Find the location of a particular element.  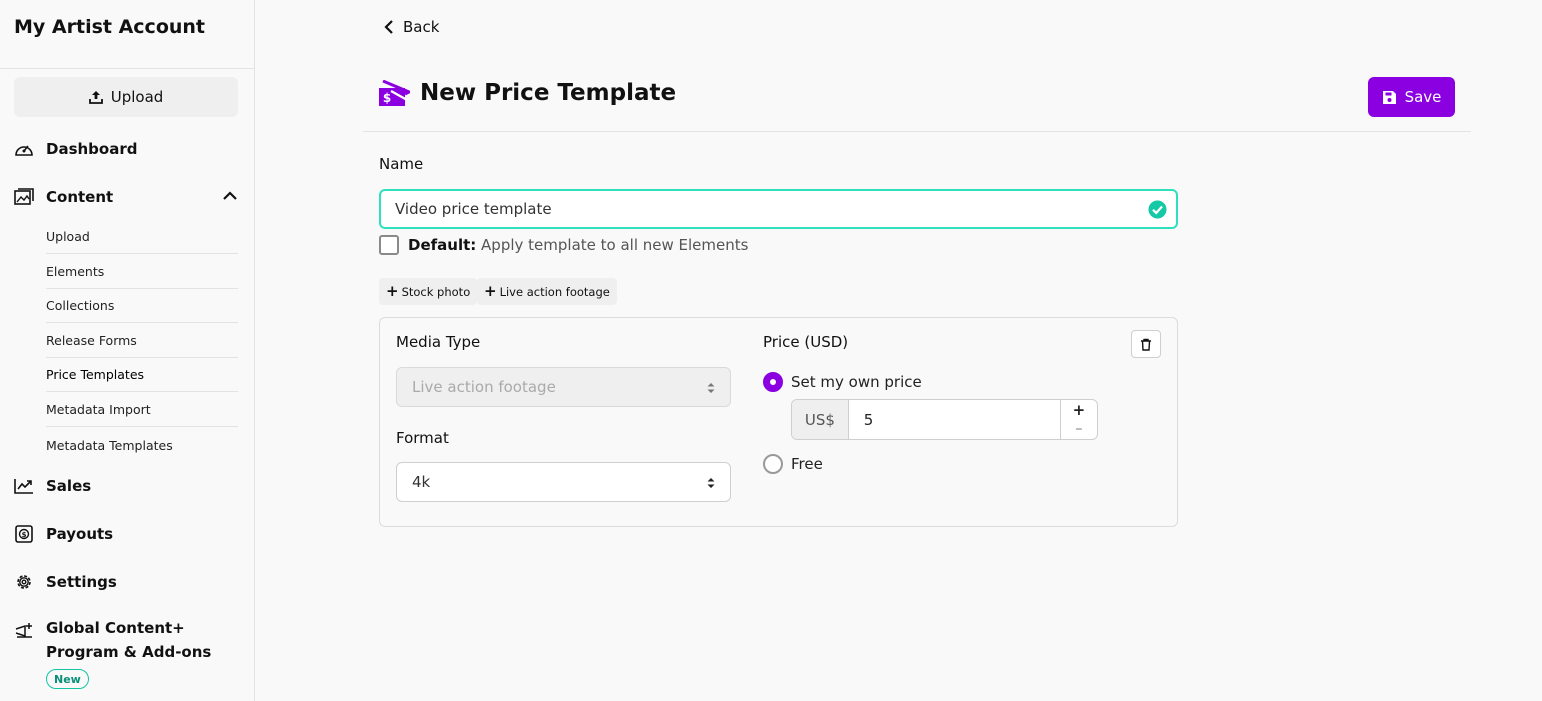

add-stock-photo-button: + Stock photo is located at coordinates (428, 291).